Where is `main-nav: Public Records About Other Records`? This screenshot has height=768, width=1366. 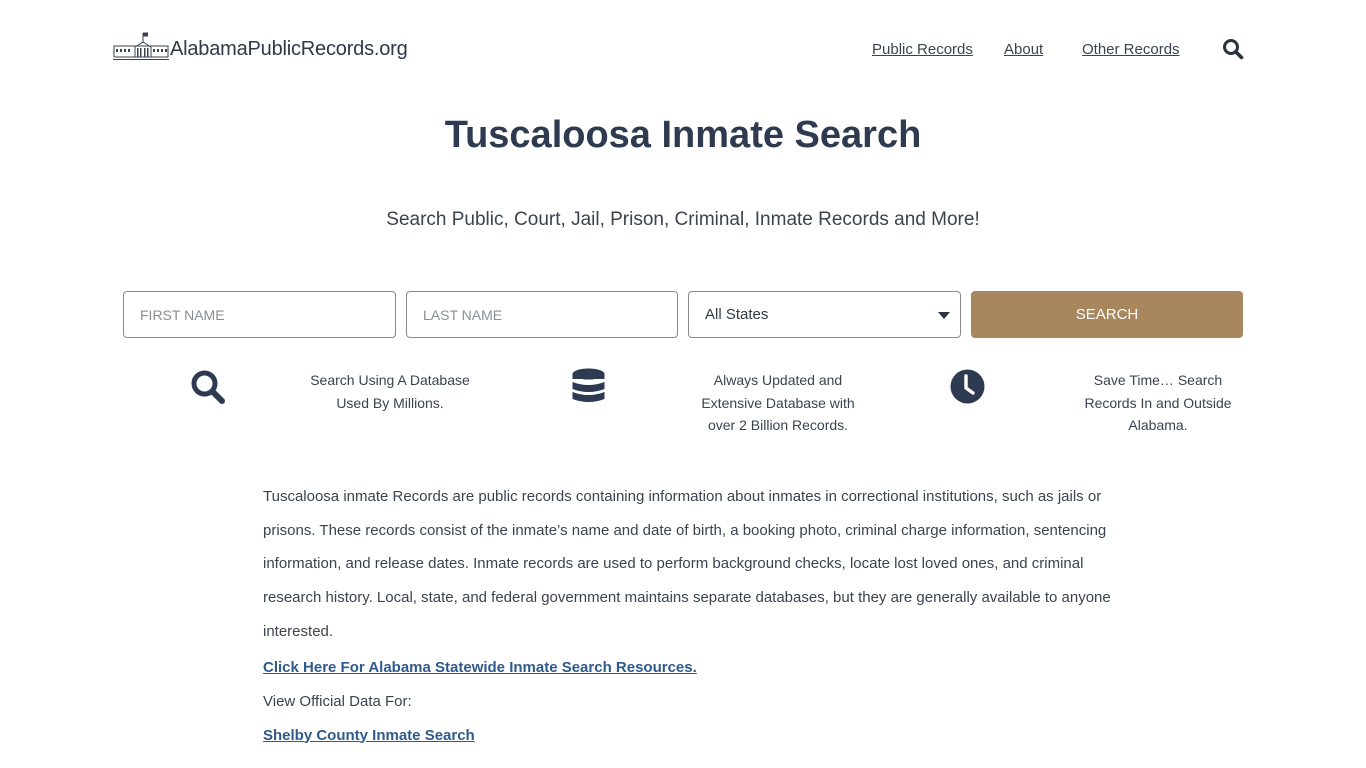
main-nav: Public Records About Other Records is located at coordinates (683, 51).